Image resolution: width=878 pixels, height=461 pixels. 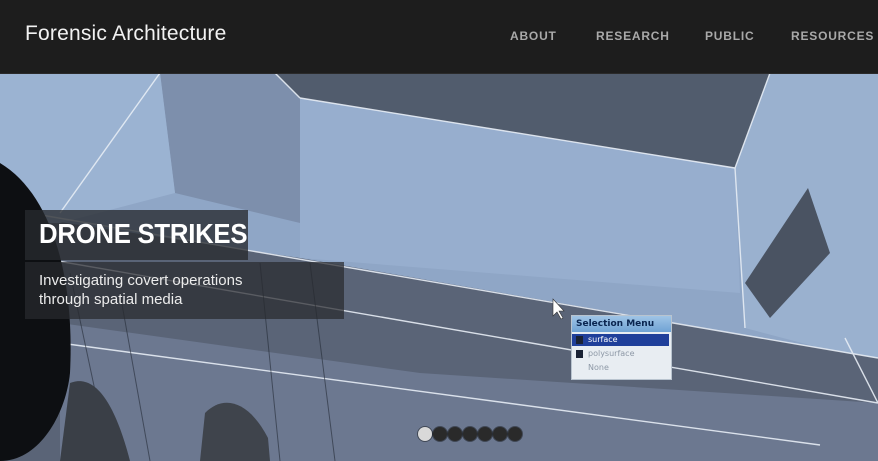 I want to click on slide-title-box: DRONE STRIKES, so click(x=136, y=235).